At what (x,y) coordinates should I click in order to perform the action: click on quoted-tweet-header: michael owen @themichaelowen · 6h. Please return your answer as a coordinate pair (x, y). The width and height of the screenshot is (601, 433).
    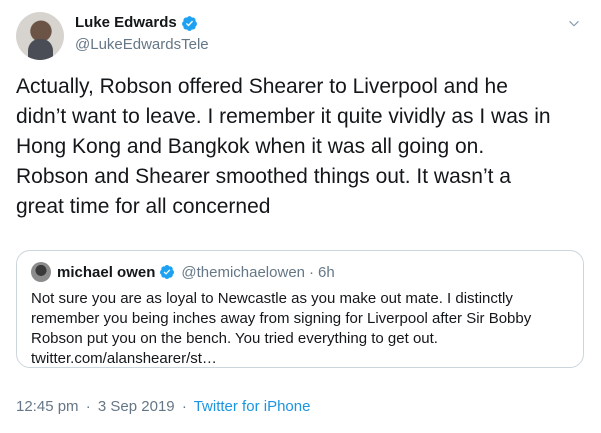
    Looking at the image, I should click on (183, 272).